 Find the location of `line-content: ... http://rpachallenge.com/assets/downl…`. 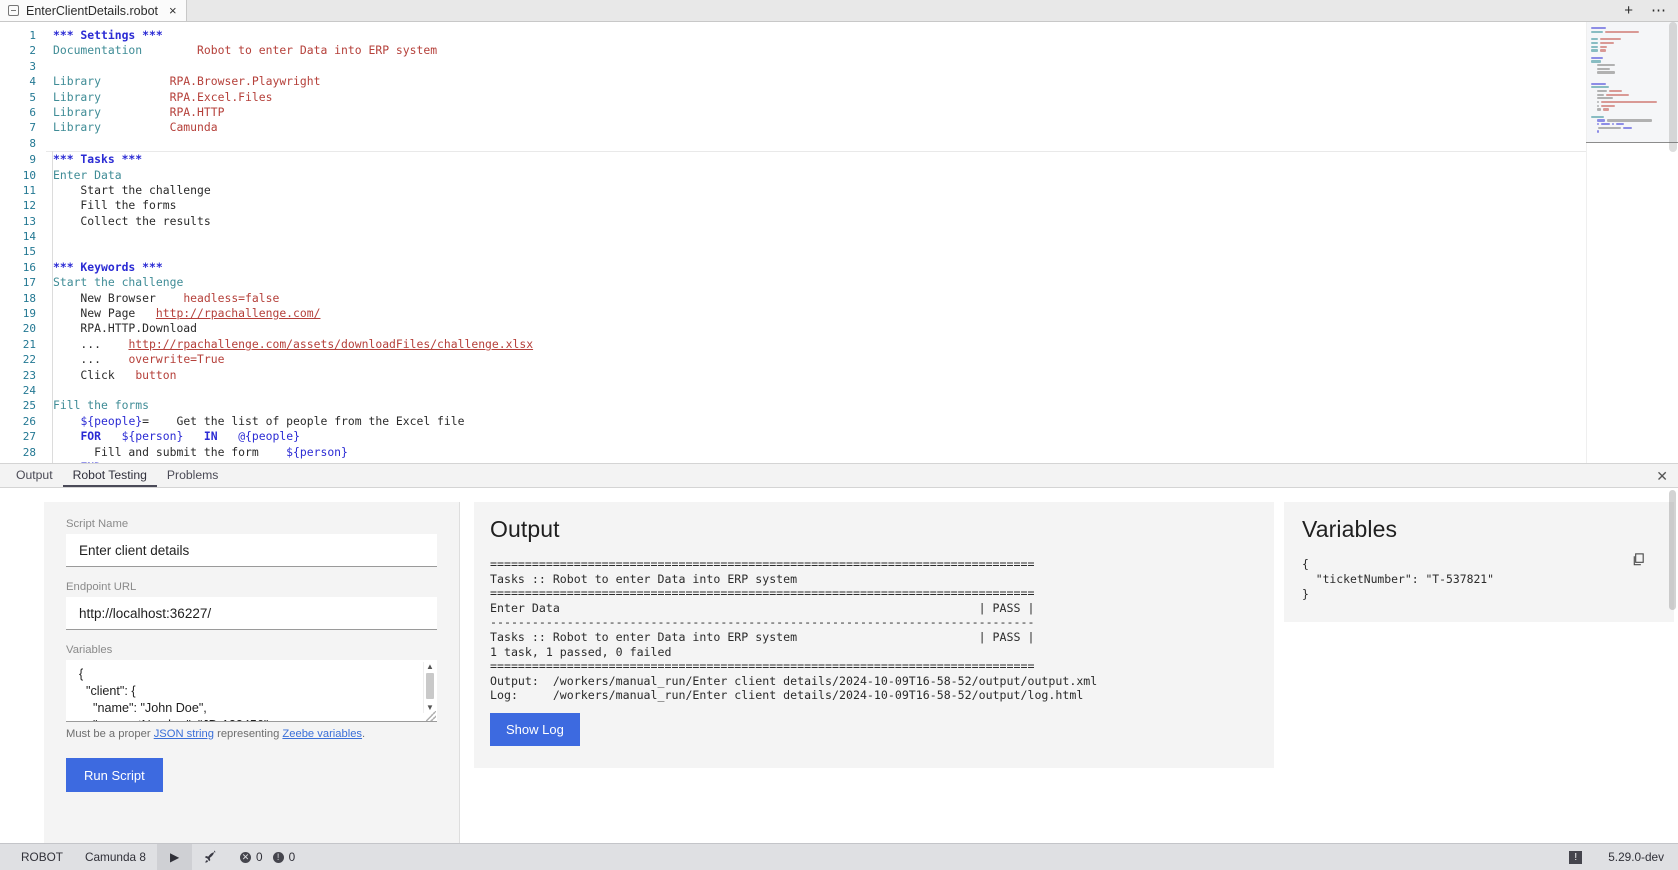

line-content: ... http://rpachallenge.com/assets/downl… is located at coordinates (289, 344).